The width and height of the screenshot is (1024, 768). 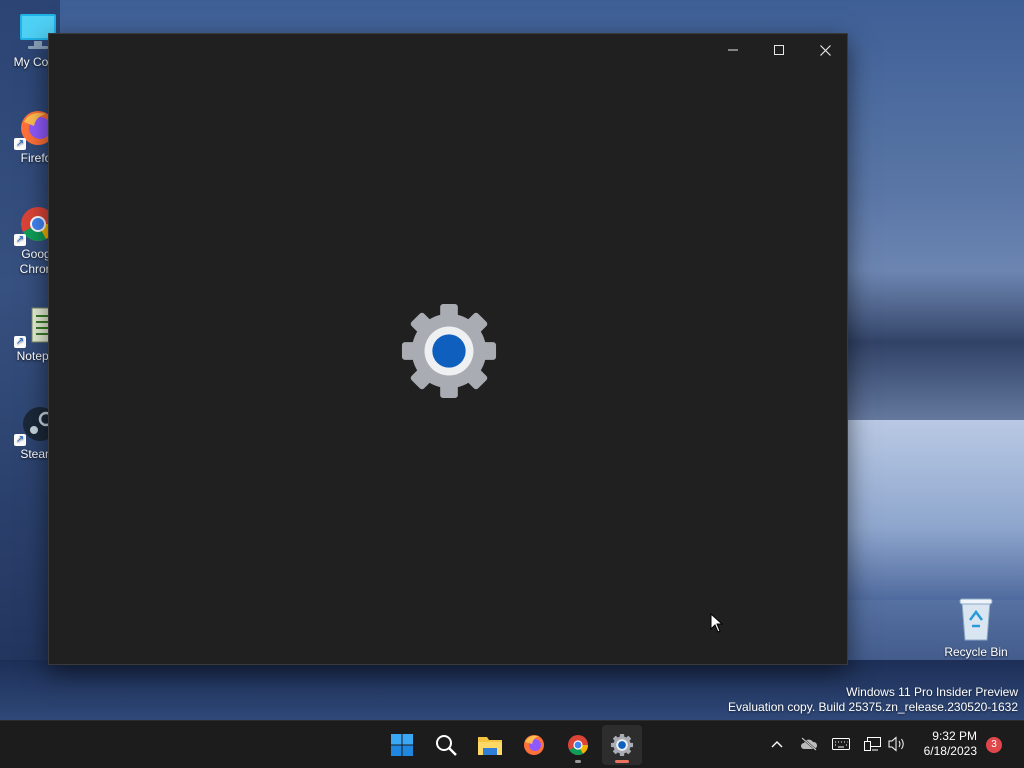 I want to click on close-button, so click(x=825, y=50).